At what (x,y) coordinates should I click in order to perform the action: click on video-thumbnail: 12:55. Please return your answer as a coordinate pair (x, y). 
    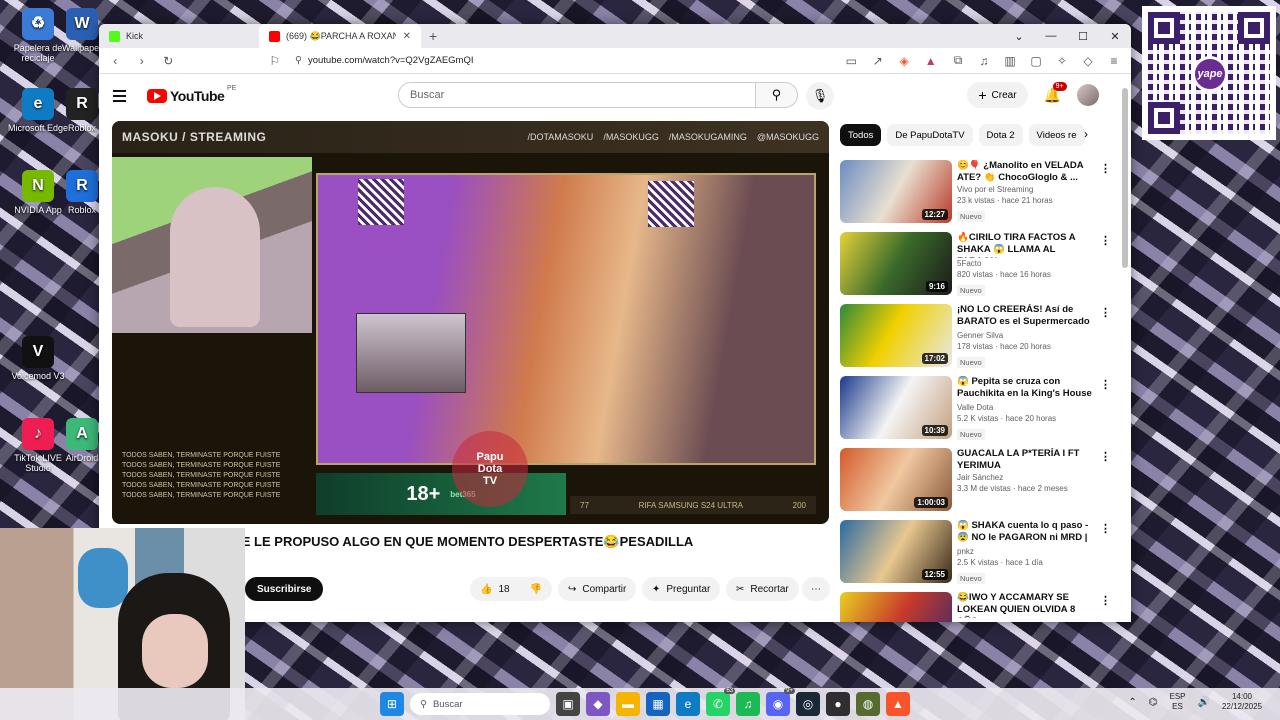
    Looking at the image, I should click on (896, 551).